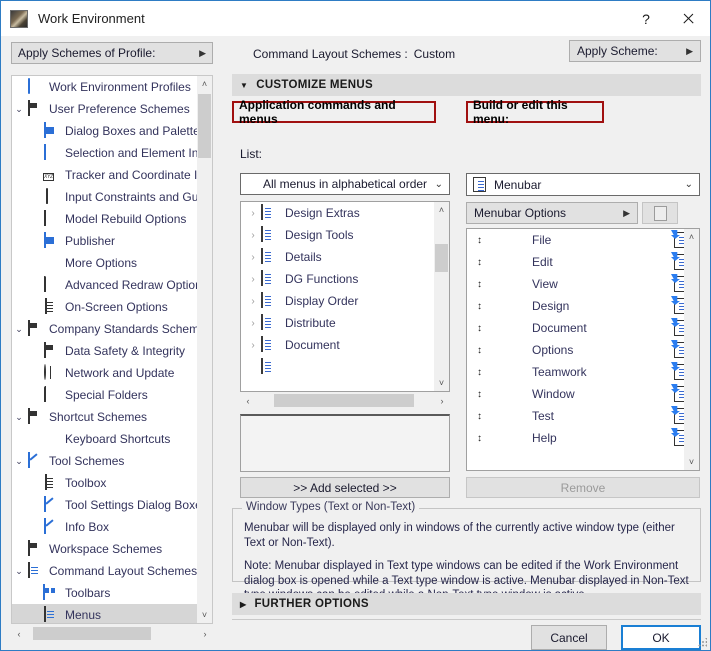 The width and height of the screenshot is (711, 651). Describe the element at coordinates (583, 416) in the screenshot. I see `list-item: ↕ Test` at that location.